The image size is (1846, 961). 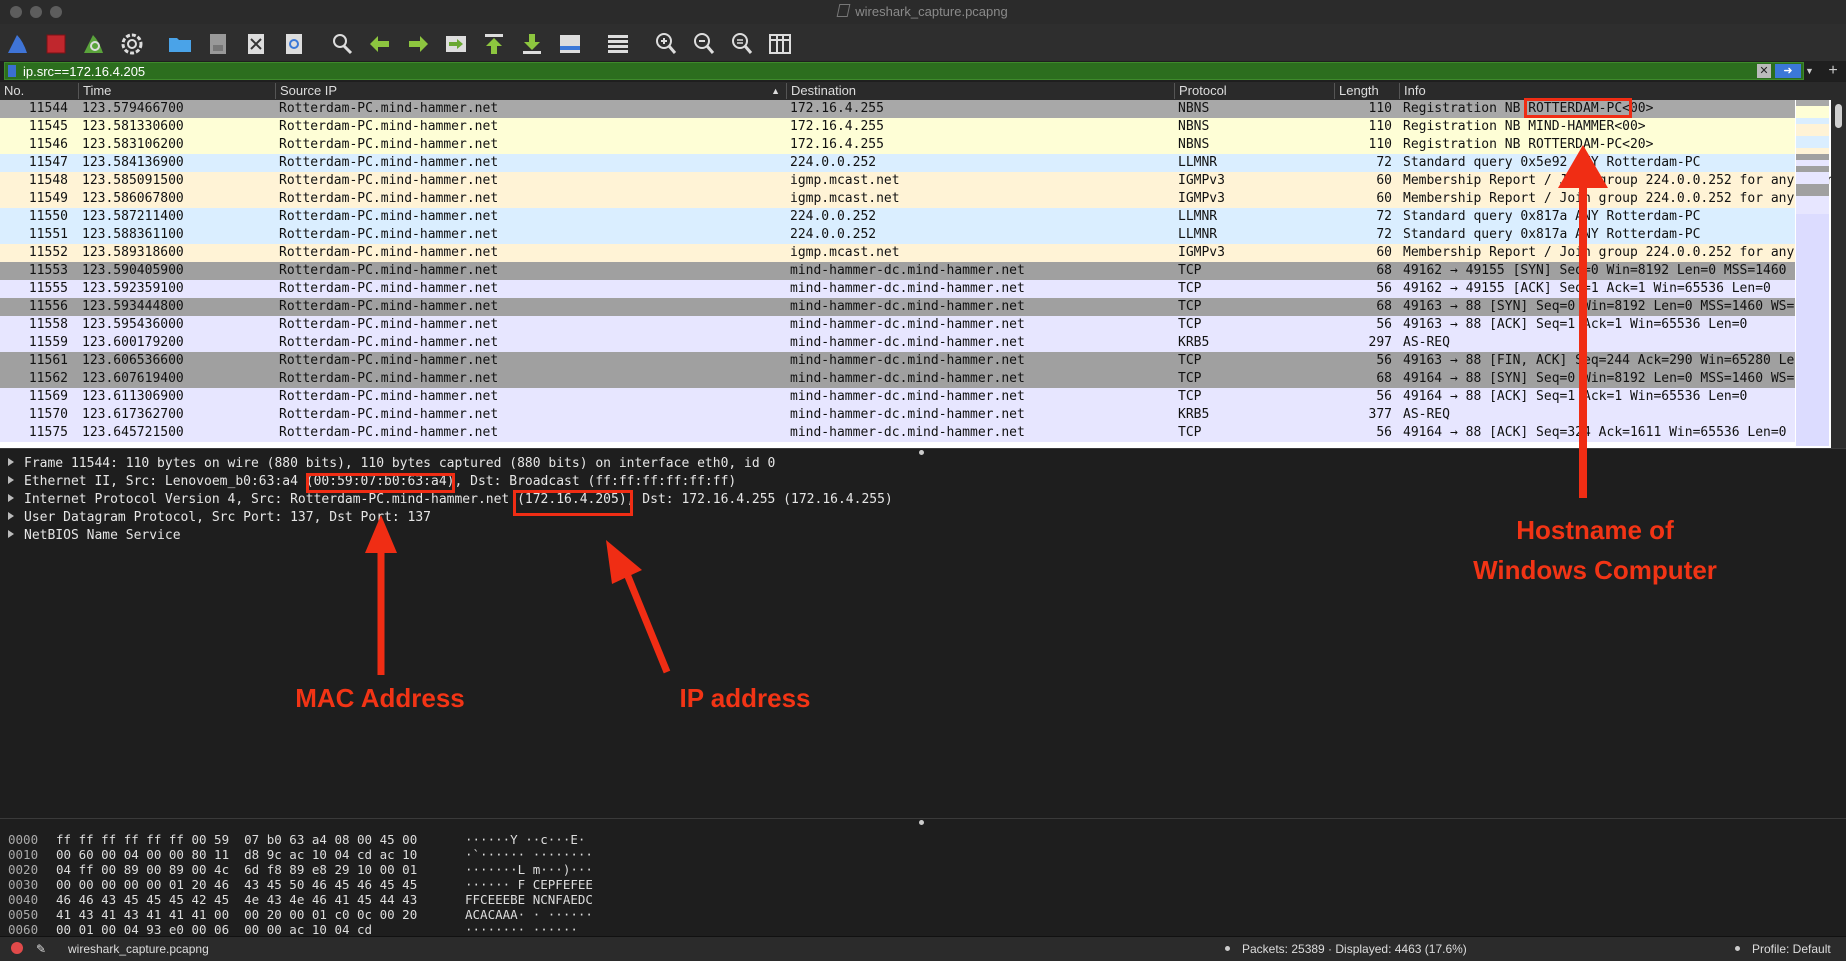 I want to click on display-filter-field: ✕ ➜ ▼, so click(x=909, y=71).